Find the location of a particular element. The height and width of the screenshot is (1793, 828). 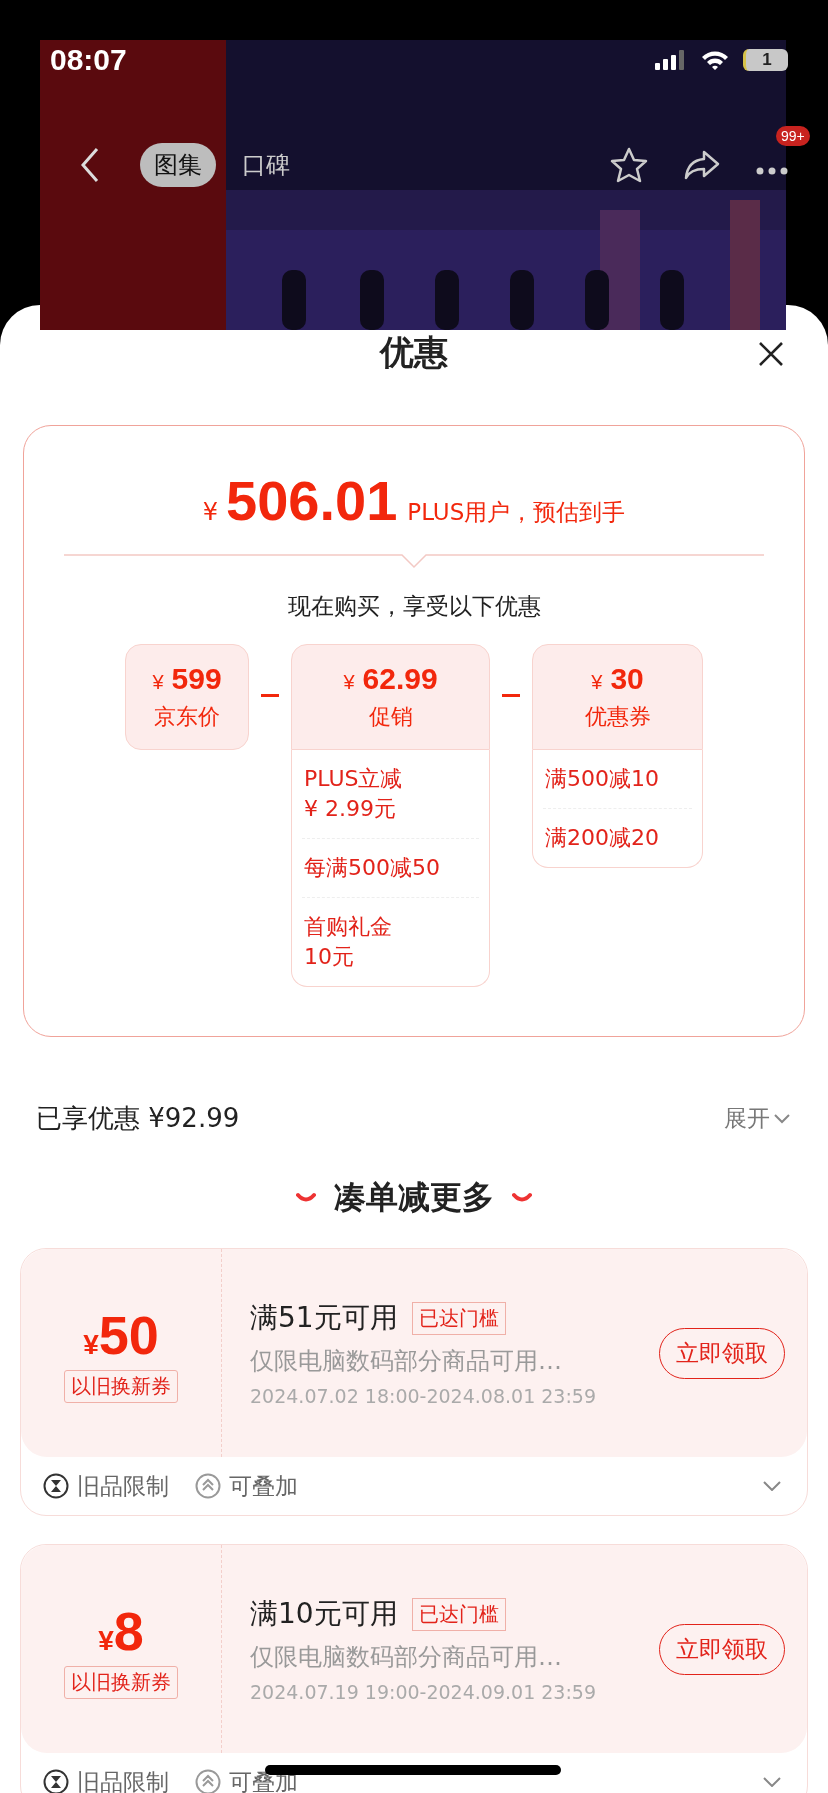

back-icon is located at coordinates (90, 165).